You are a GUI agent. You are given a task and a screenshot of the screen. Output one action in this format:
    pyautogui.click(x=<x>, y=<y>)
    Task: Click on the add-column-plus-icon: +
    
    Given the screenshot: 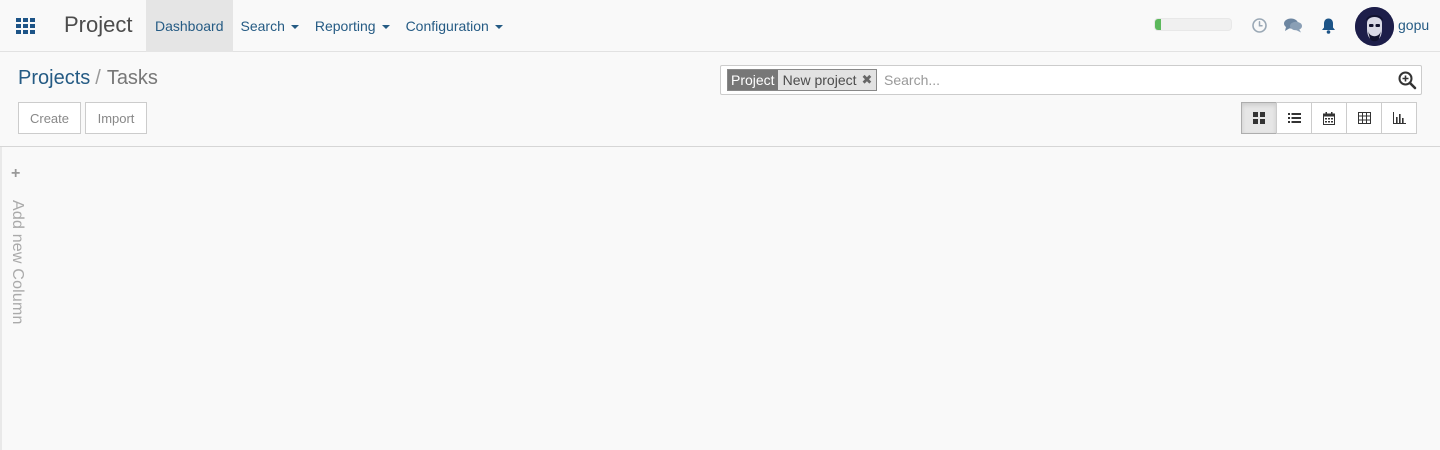 What is the action you would take?
    pyautogui.click(x=15, y=174)
    